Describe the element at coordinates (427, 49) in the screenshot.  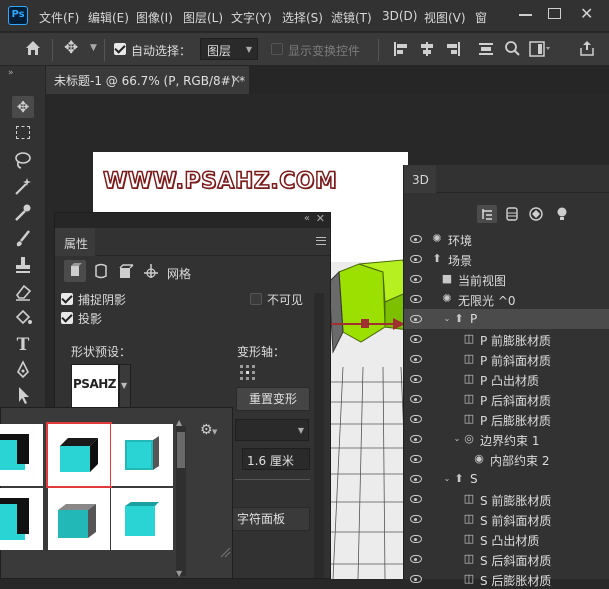
I see `align-center-icon` at that location.